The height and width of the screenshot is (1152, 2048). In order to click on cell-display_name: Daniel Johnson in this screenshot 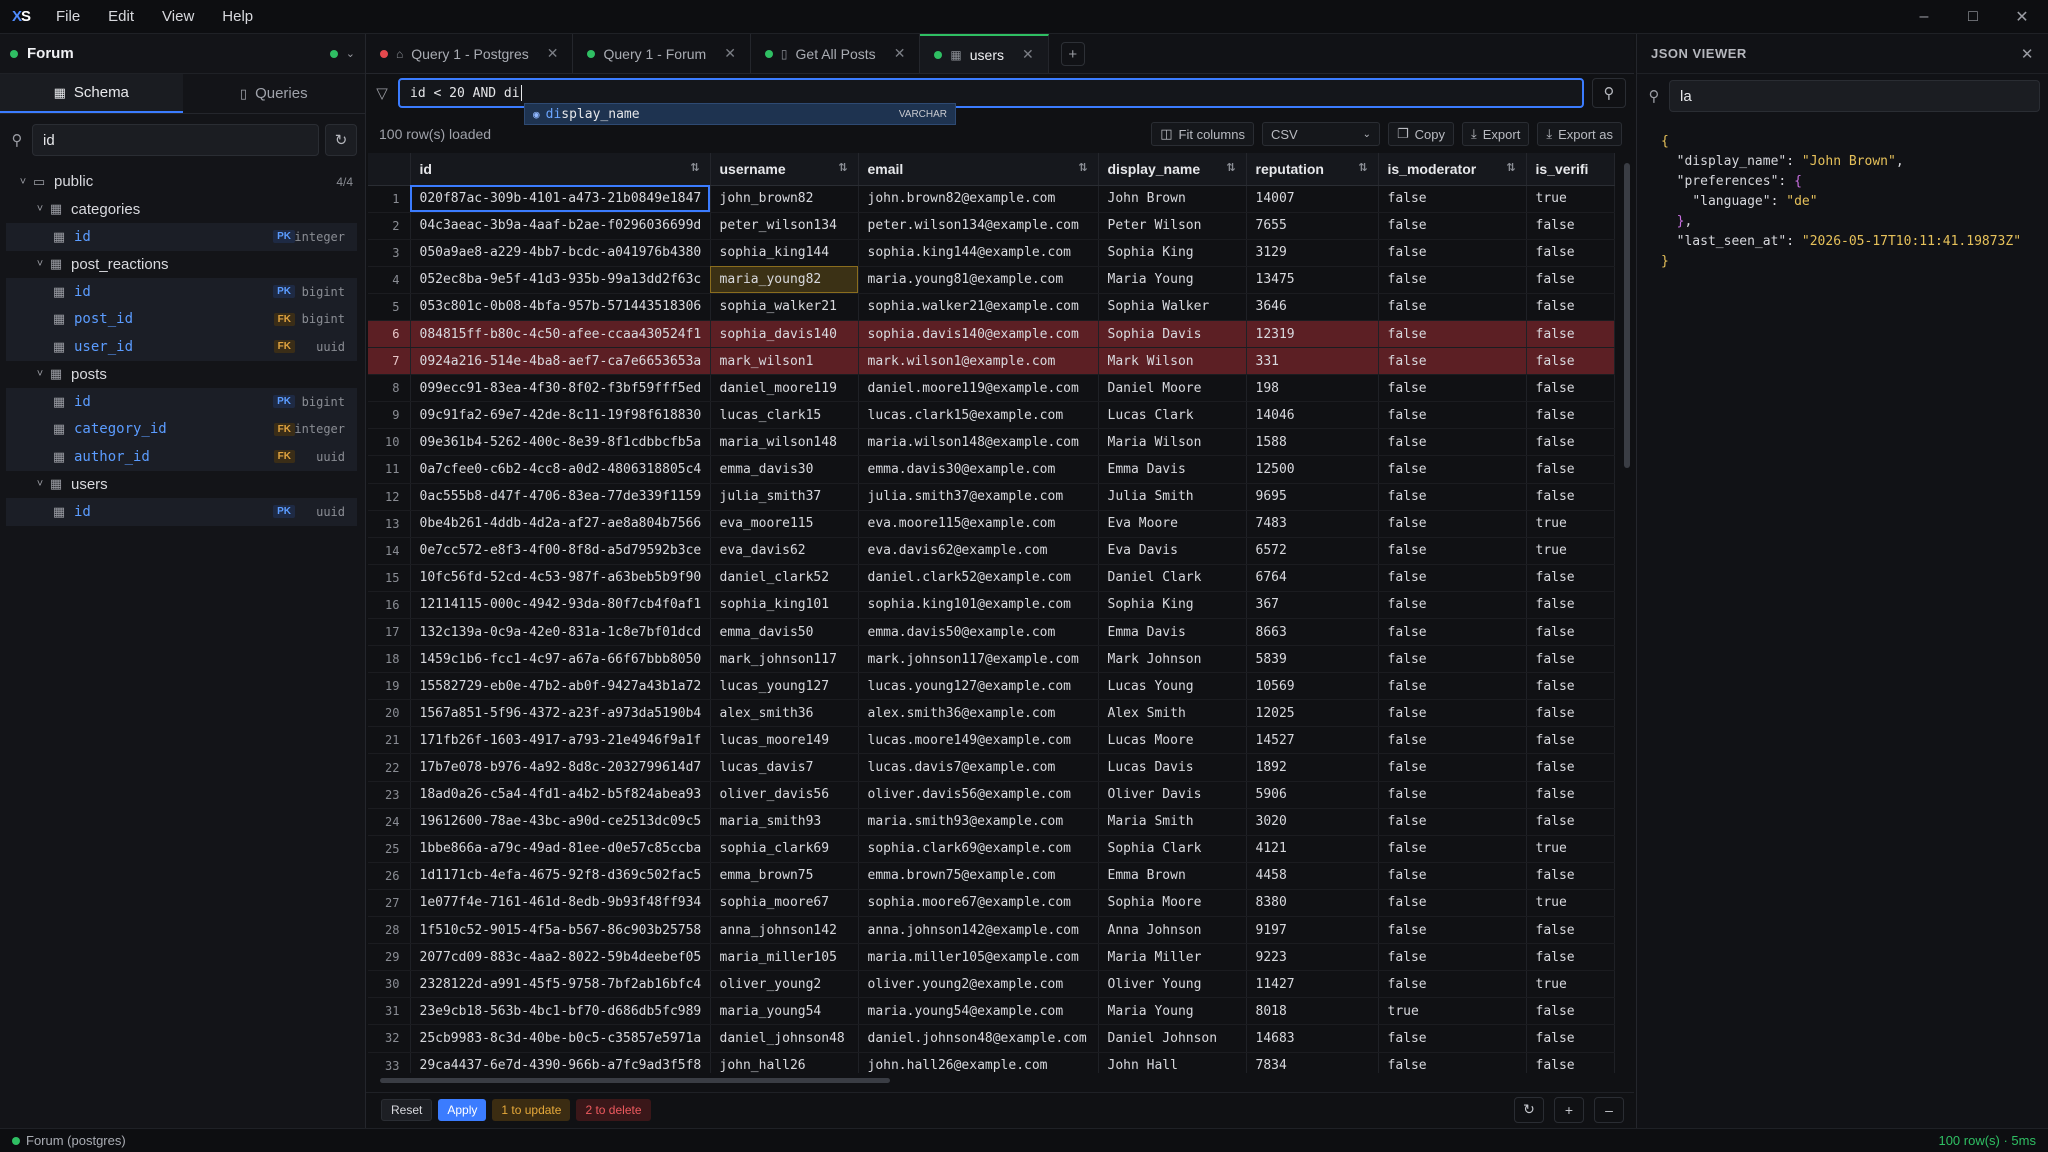, I will do `click(1172, 1038)`.